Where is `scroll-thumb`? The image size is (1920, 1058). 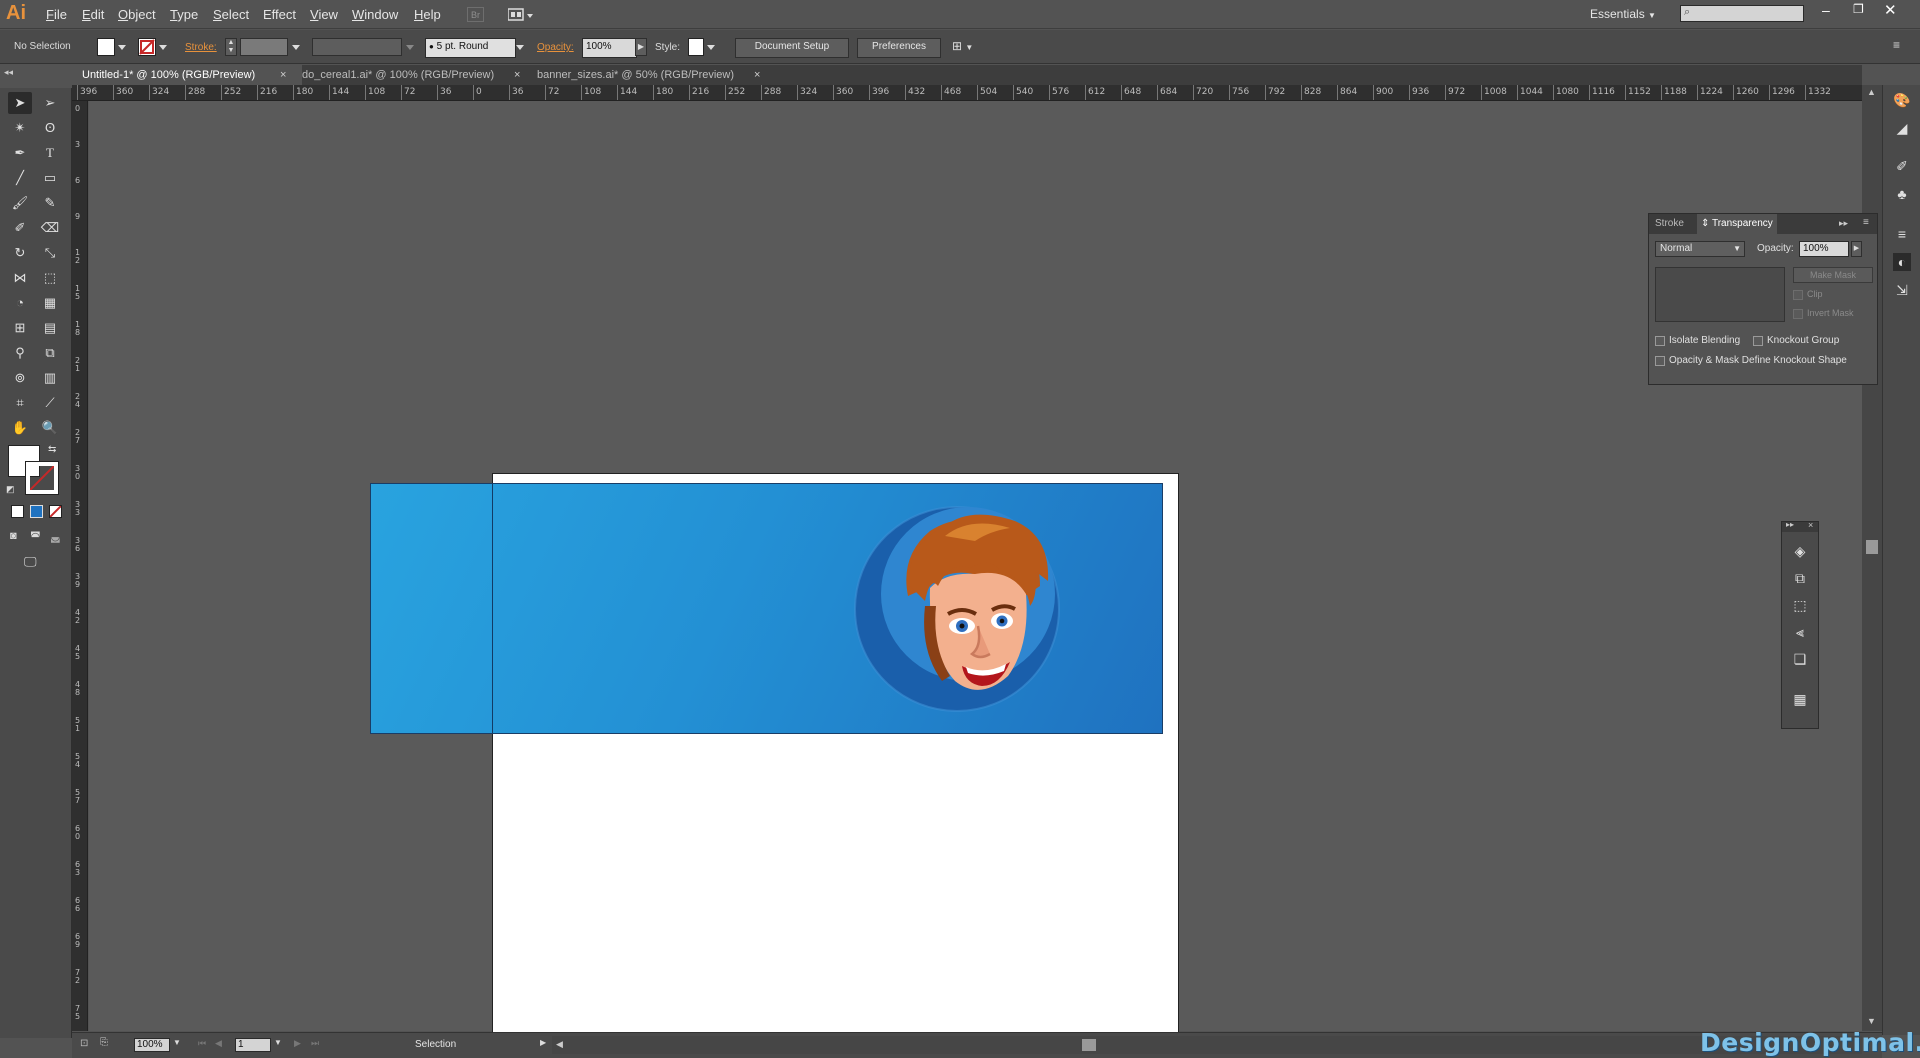
scroll-thumb is located at coordinates (1872, 547).